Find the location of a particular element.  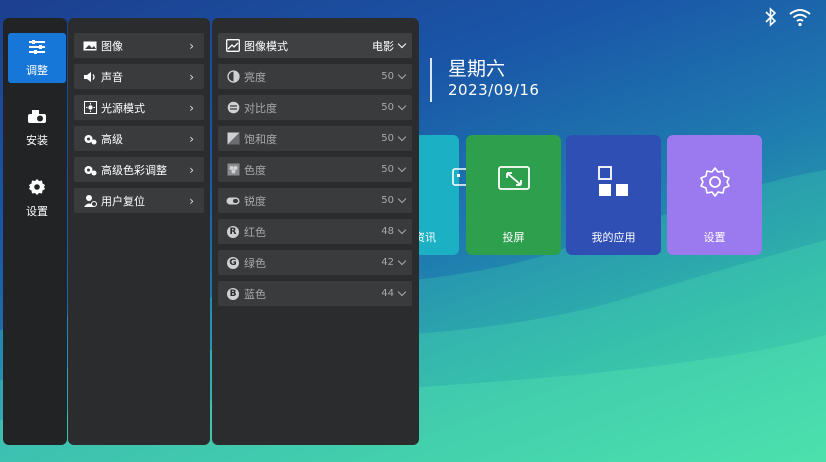

sidebar-item-settings: 设置 is located at coordinates (37, 198).